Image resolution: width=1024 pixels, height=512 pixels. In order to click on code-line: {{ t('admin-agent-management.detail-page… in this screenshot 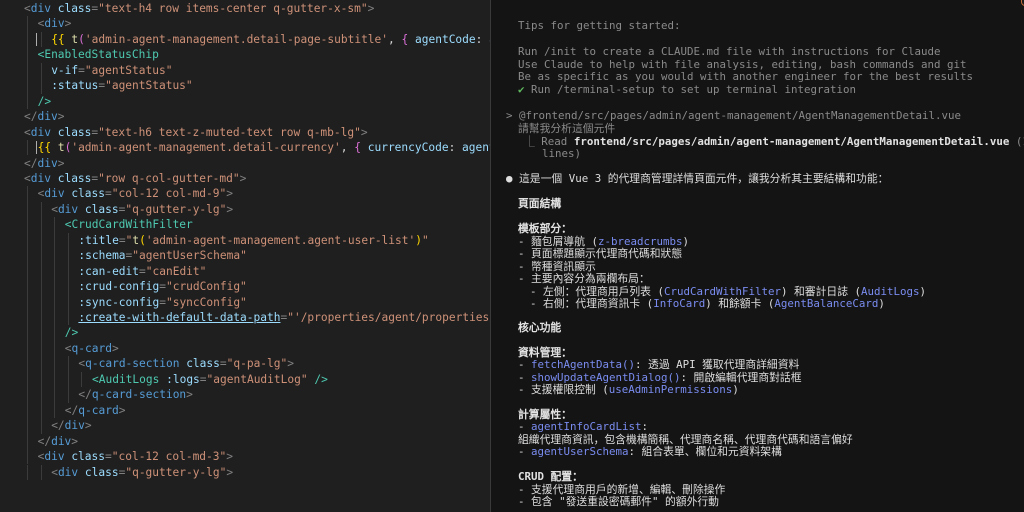, I will do `click(270, 39)`.